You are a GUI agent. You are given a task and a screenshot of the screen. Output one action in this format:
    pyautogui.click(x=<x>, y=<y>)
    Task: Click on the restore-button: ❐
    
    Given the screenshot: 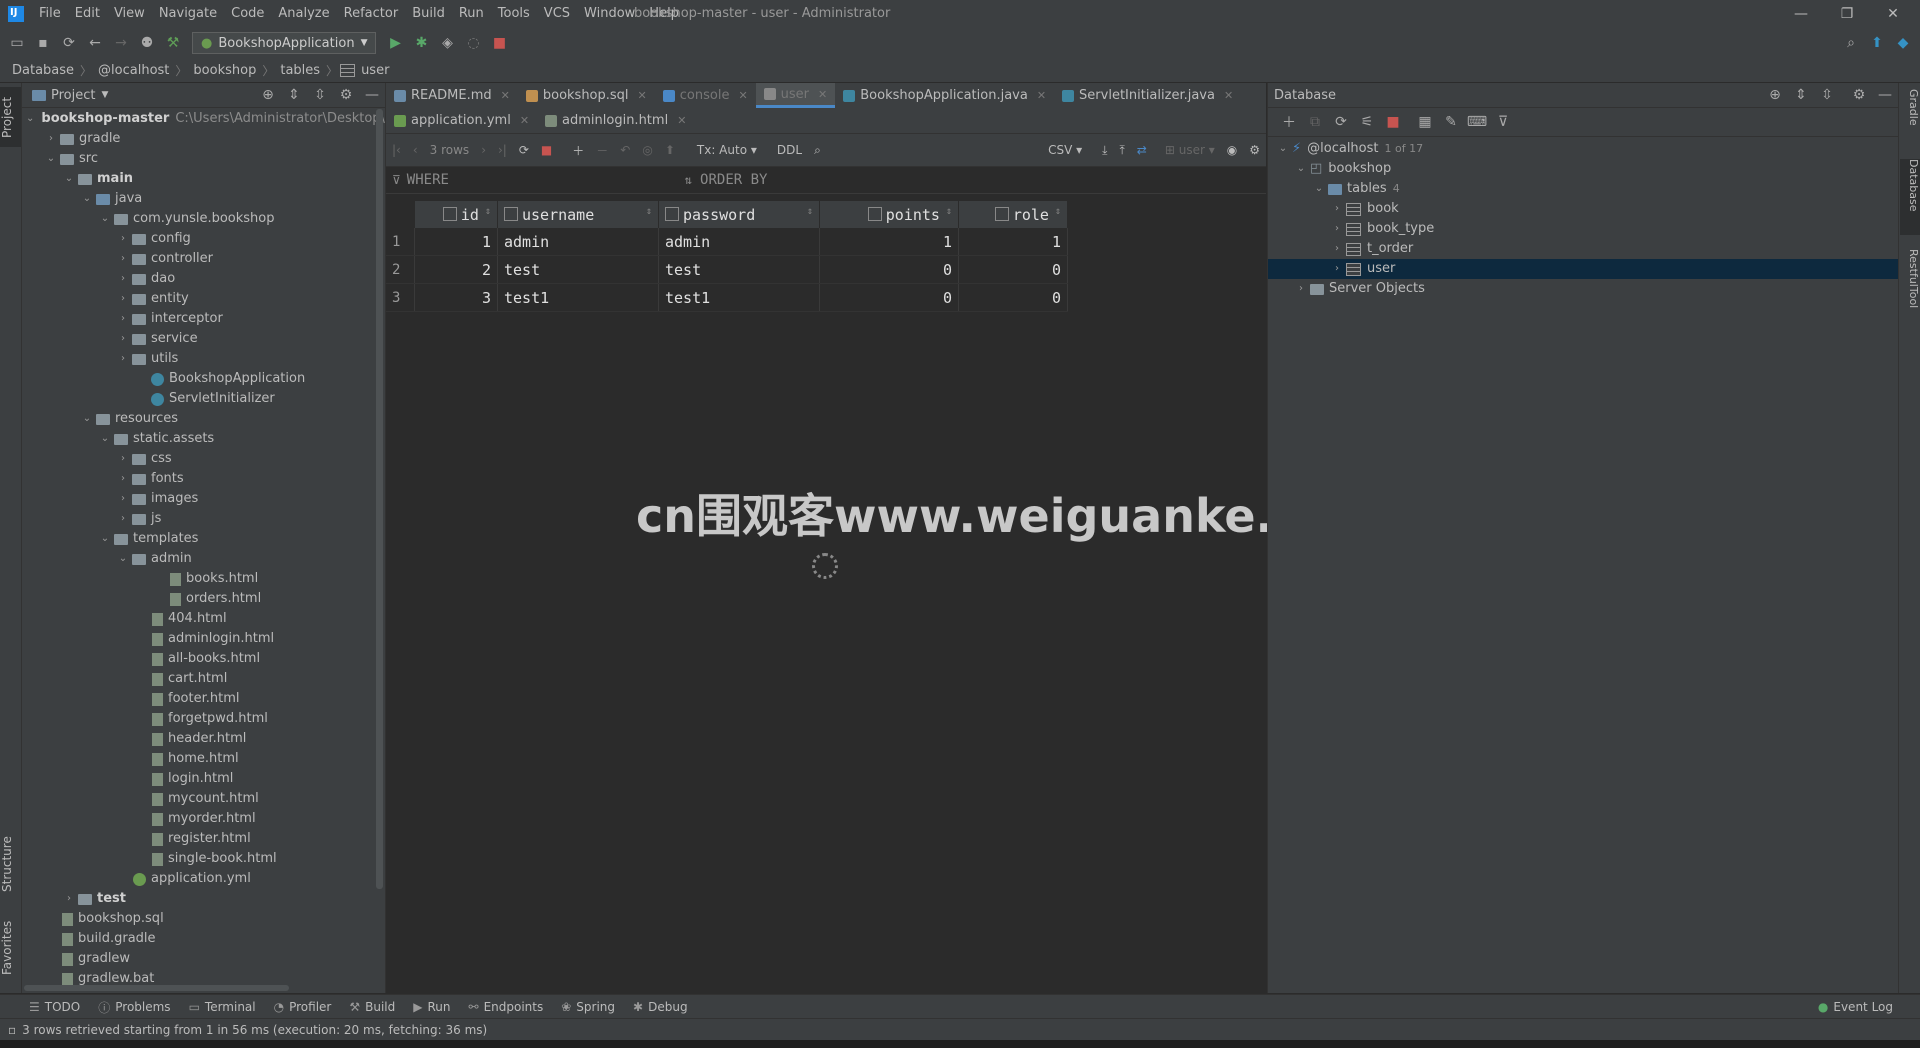 What is the action you would take?
    pyautogui.click(x=1847, y=14)
    